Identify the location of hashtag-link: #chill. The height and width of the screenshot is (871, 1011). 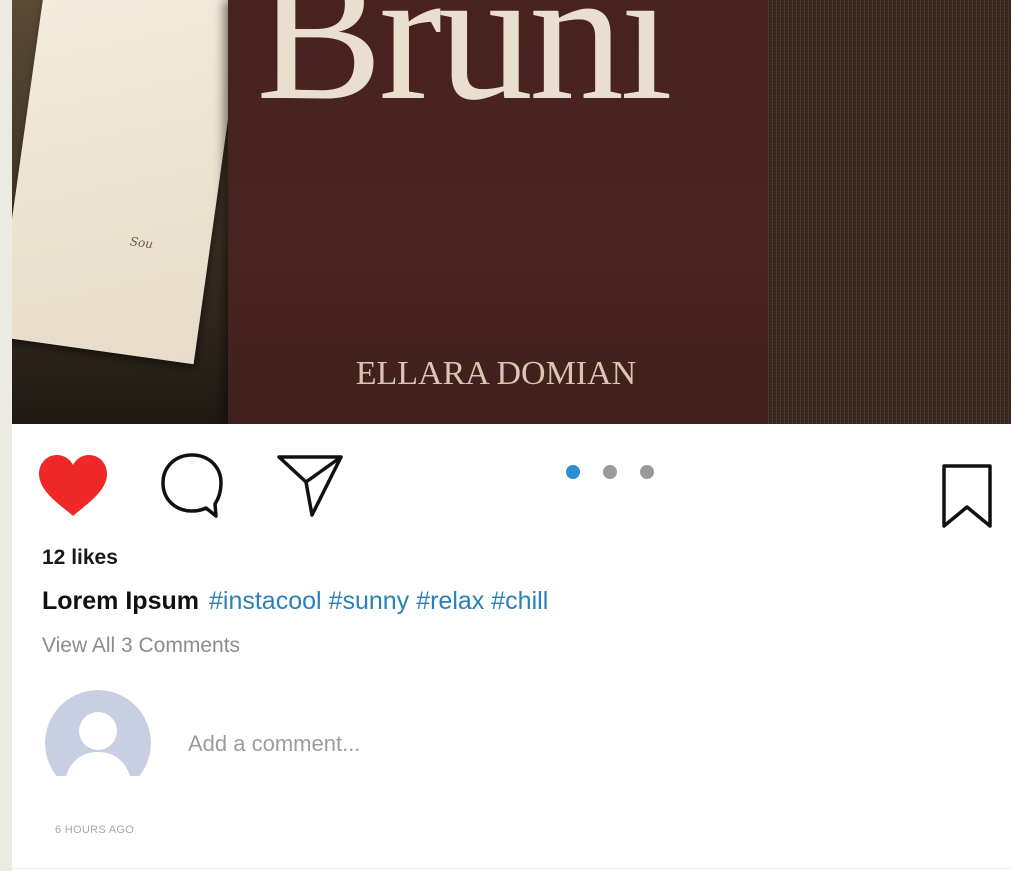
(519, 601).